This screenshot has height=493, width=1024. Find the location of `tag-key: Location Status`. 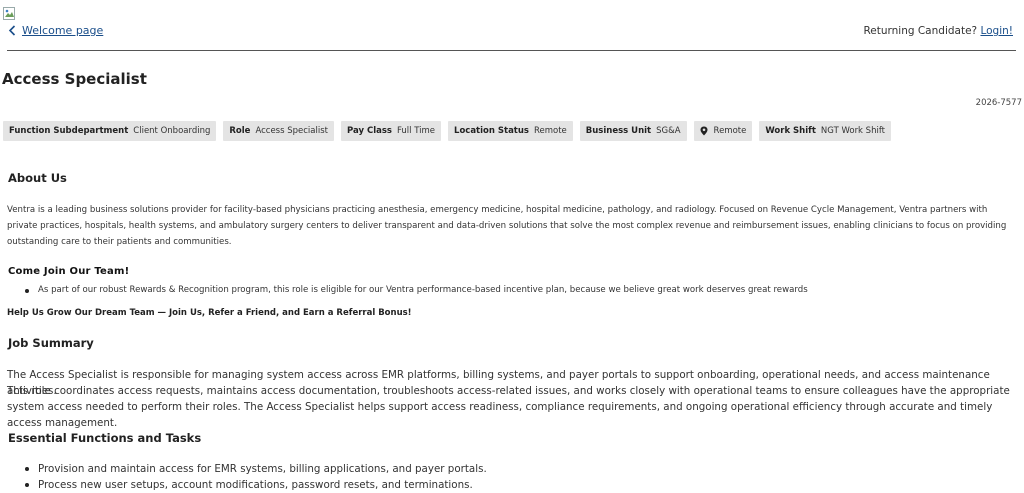

tag-key: Location Status is located at coordinates (491, 131).